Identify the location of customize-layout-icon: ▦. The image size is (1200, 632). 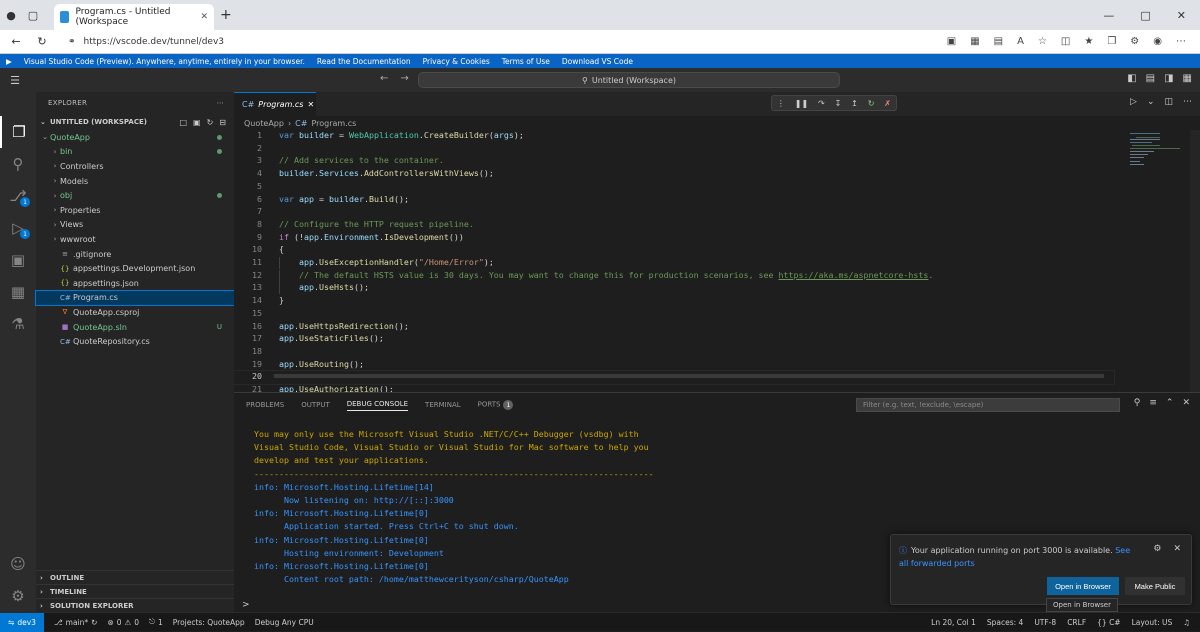
(1187, 78).